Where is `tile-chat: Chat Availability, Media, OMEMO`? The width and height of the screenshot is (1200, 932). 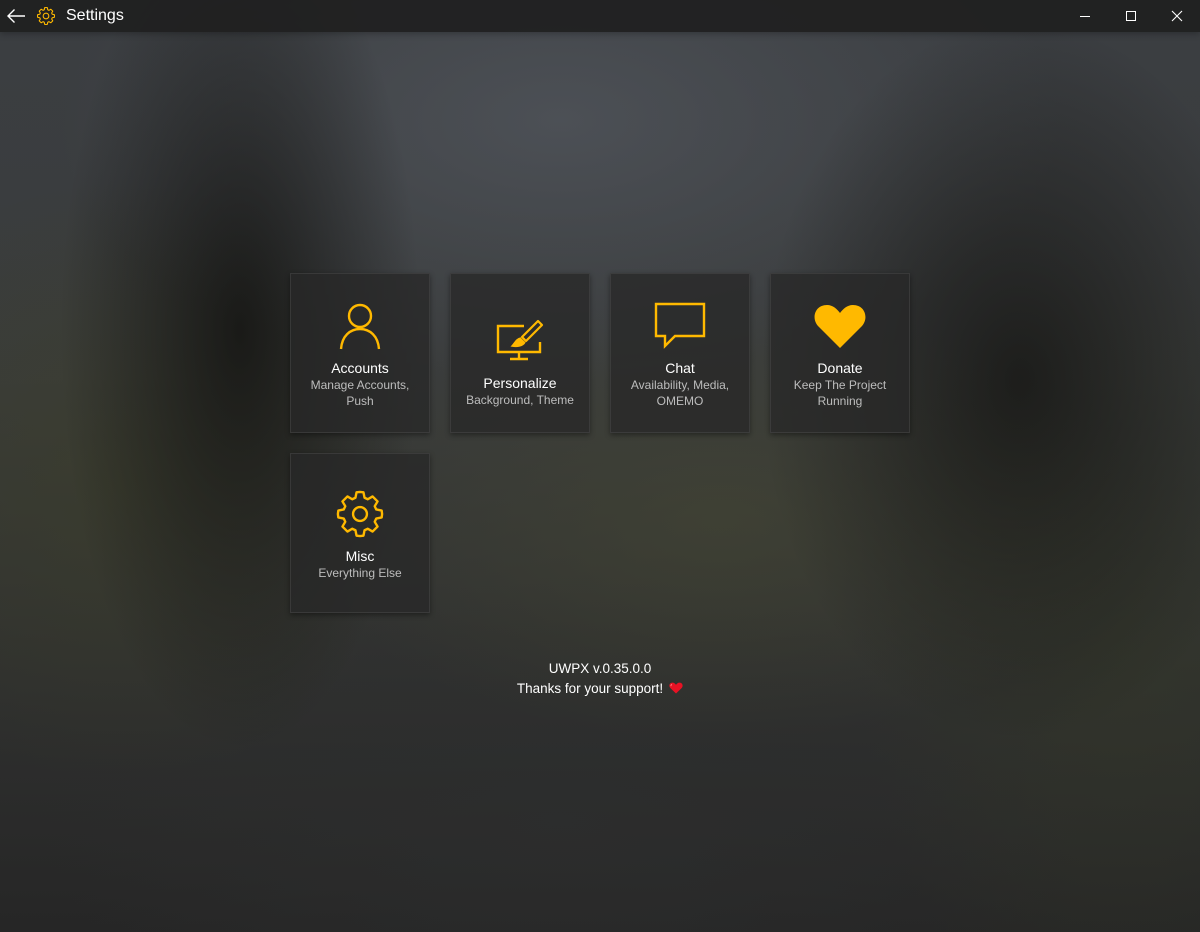 tile-chat: Chat Availability, Media, OMEMO is located at coordinates (680, 353).